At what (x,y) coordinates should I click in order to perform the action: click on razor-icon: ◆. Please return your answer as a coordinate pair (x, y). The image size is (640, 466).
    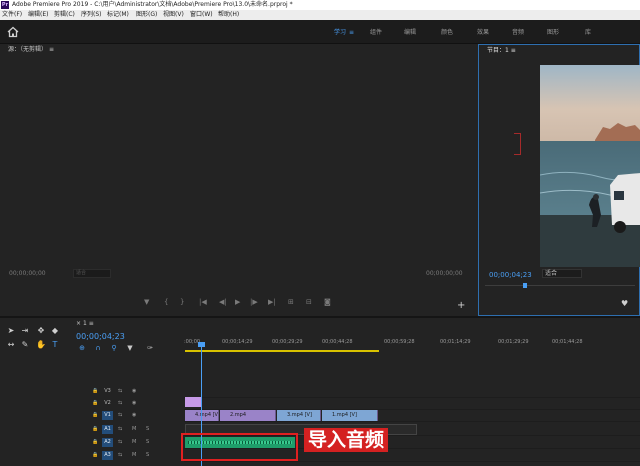
    Looking at the image, I should click on (55, 331).